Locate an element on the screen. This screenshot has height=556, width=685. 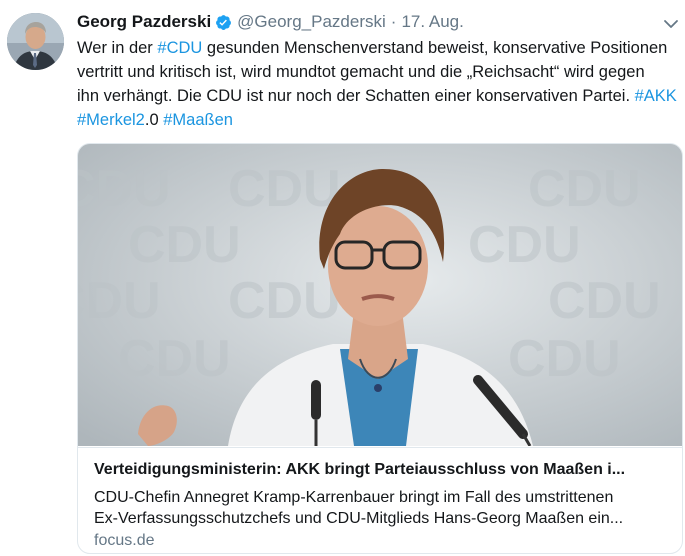
verified-badge-icon is located at coordinates (223, 22).